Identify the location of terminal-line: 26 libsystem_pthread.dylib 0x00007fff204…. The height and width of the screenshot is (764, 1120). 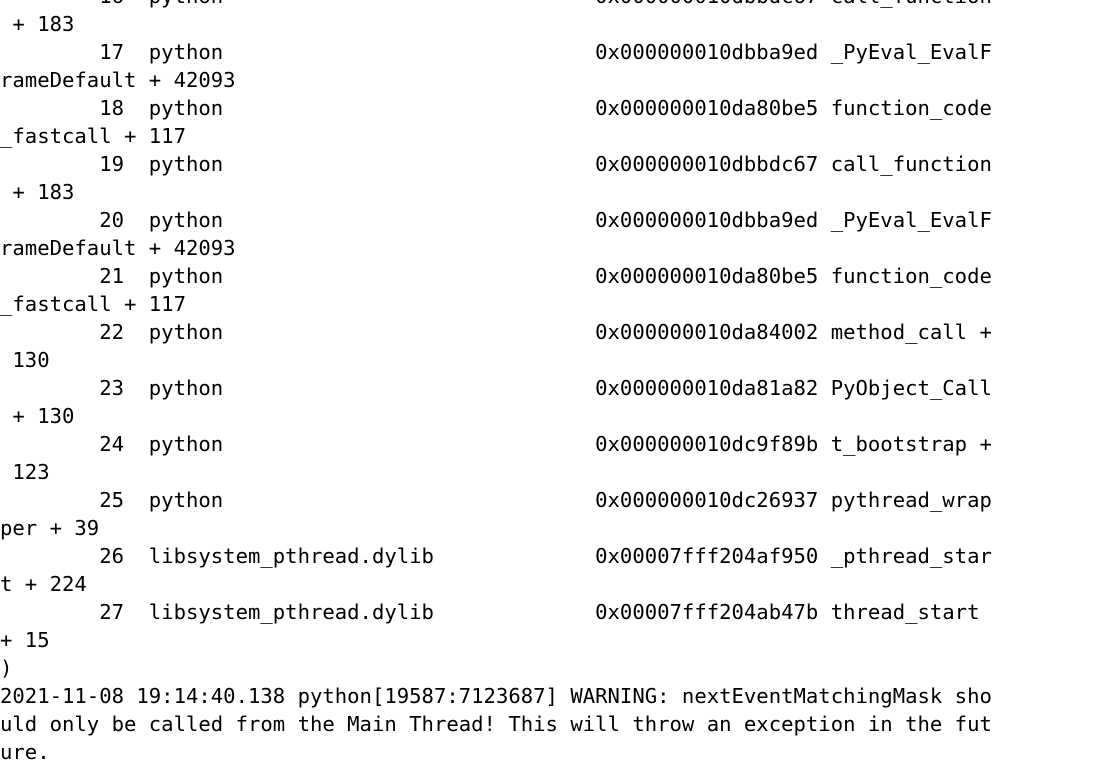
(496, 556).